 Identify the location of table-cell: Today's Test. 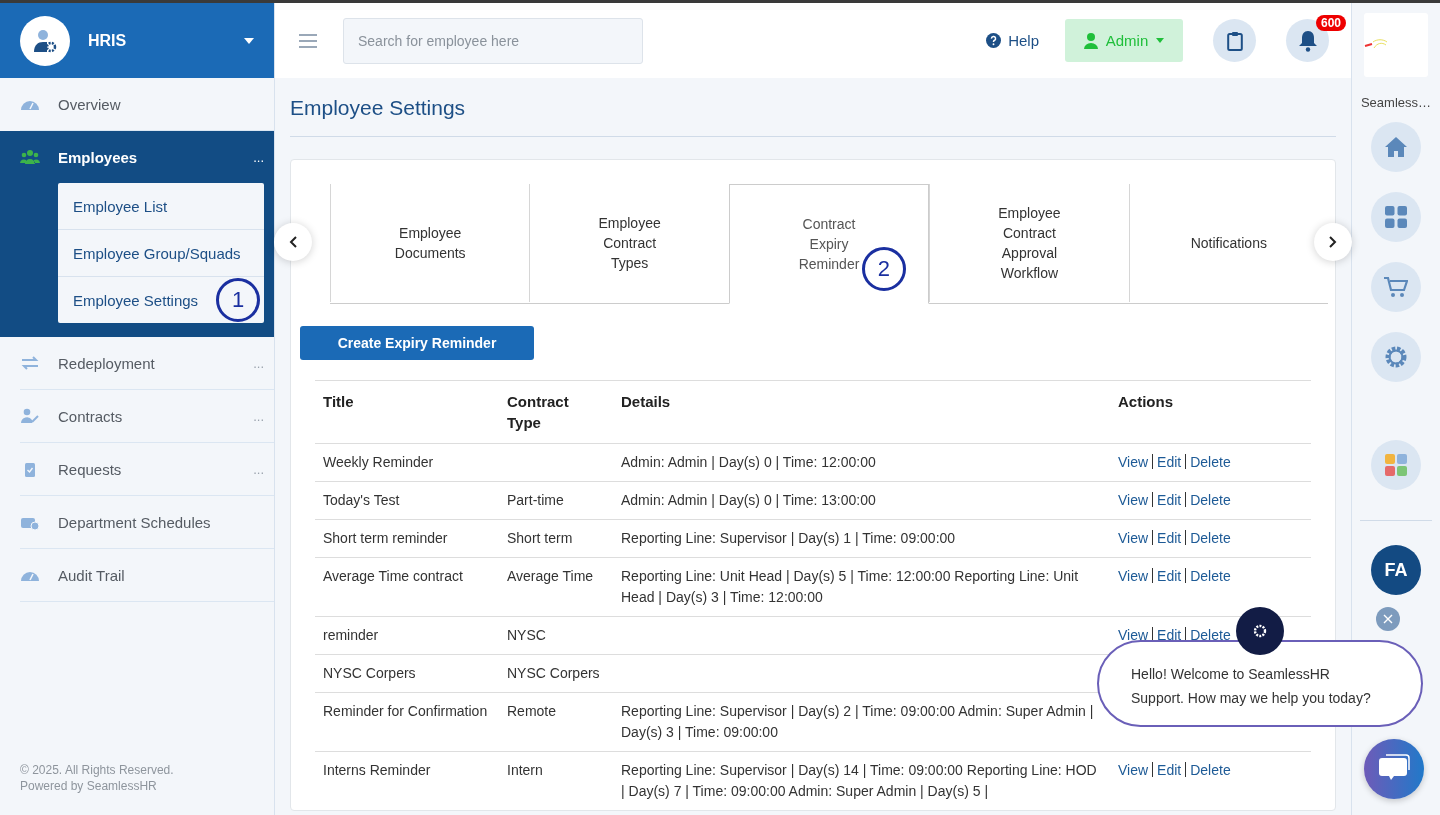
(361, 500).